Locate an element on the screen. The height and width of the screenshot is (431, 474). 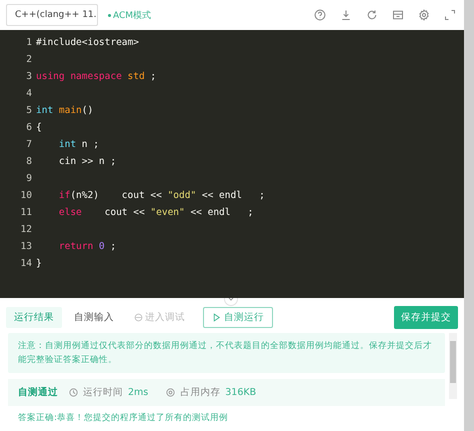
code-line: { is located at coordinates (39, 127).